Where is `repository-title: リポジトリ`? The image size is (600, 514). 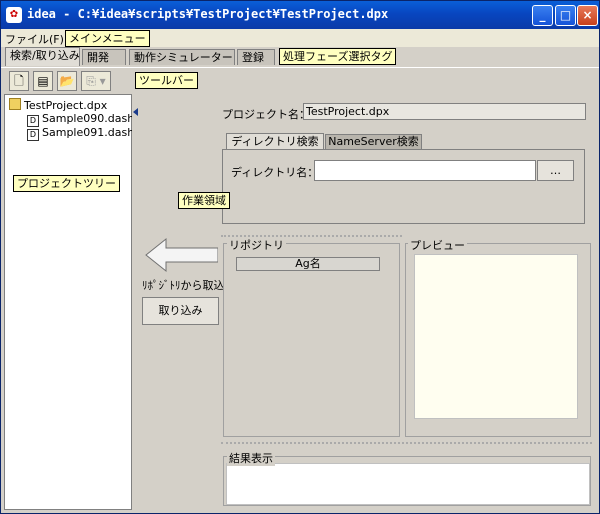 repository-title: リポジトリ is located at coordinates (256, 245).